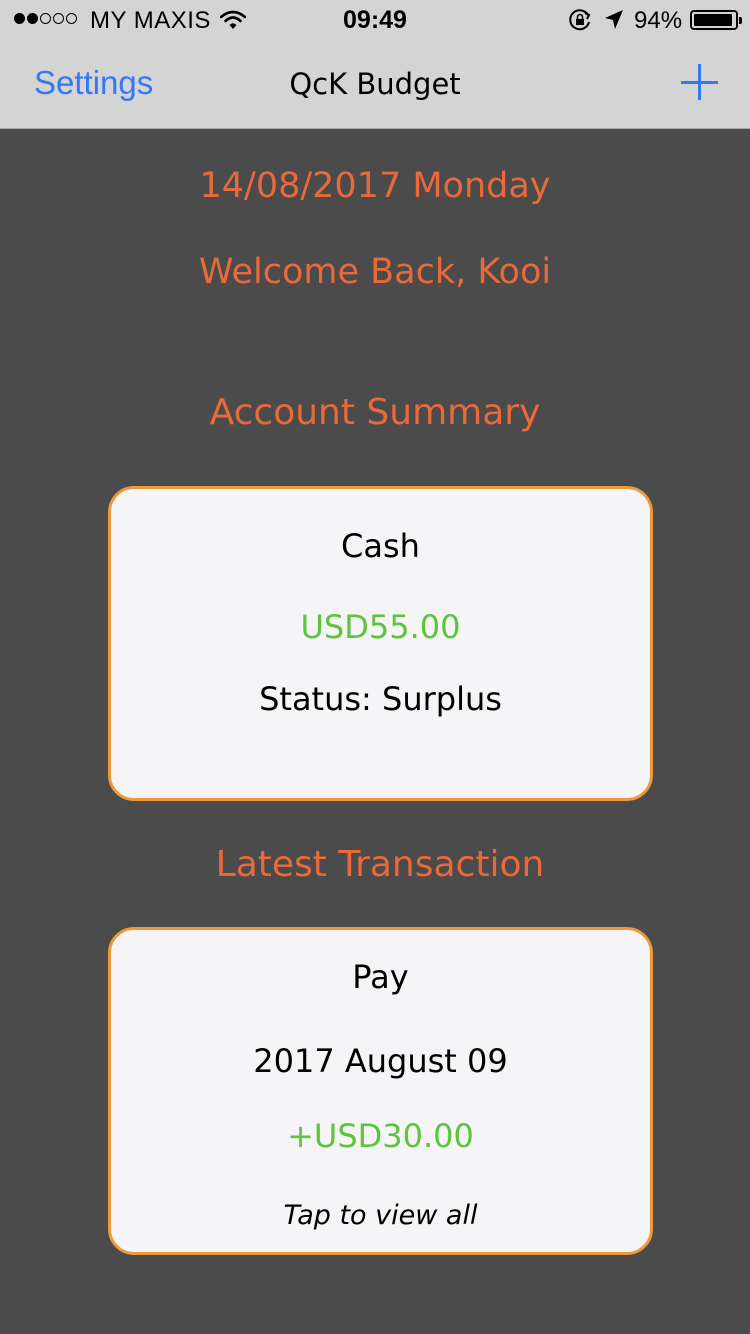  What do you see at coordinates (375, 412) in the screenshot?
I see `account-summary-heading: Account Summary` at bounding box center [375, 412].